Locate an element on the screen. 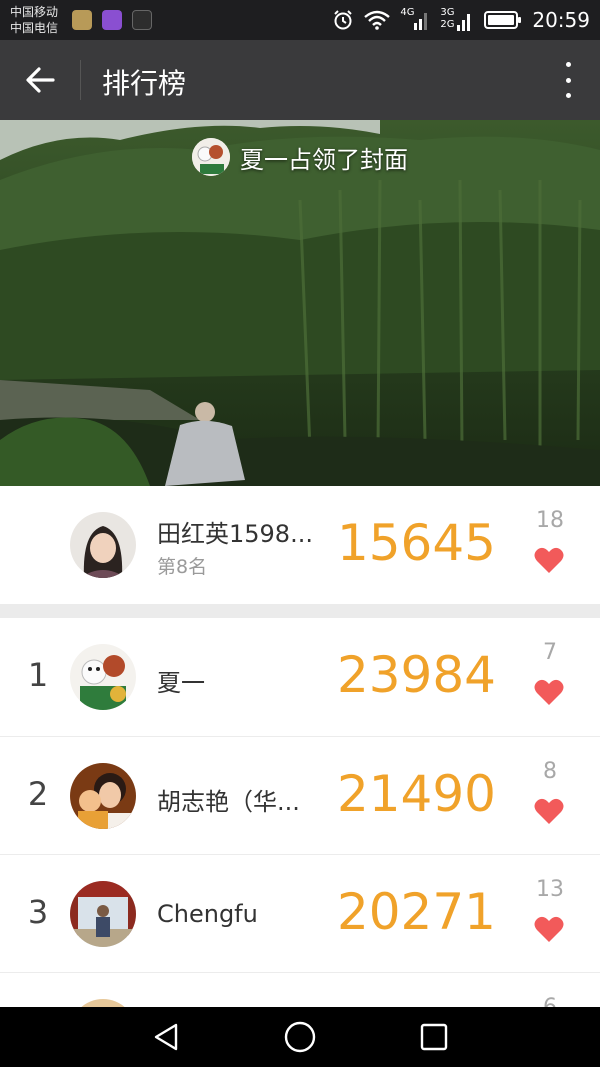 Image resolution: width=600 pixels, height=1067 pixels. rank-number: 2 is located at coordinates (38, 794).